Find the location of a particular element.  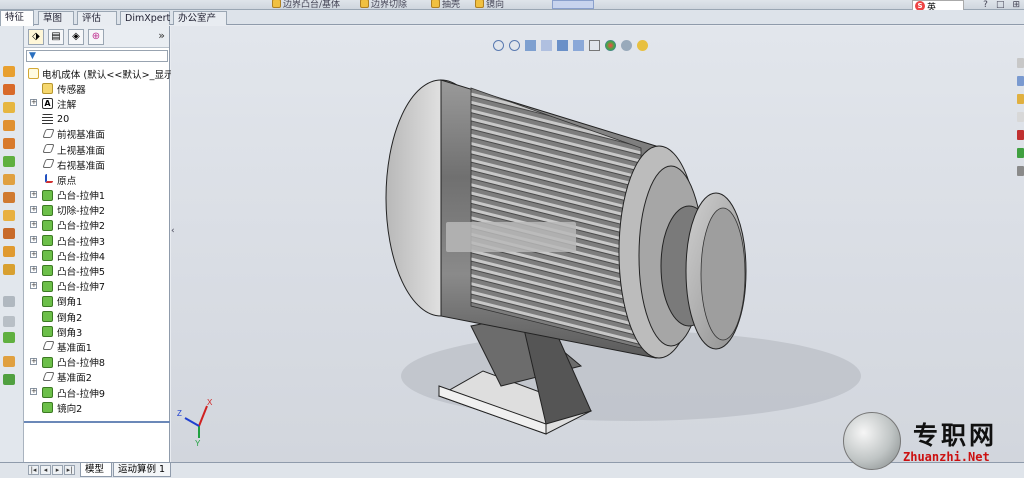

mirror-button: 镜向 is located at coordinates (489, 4).